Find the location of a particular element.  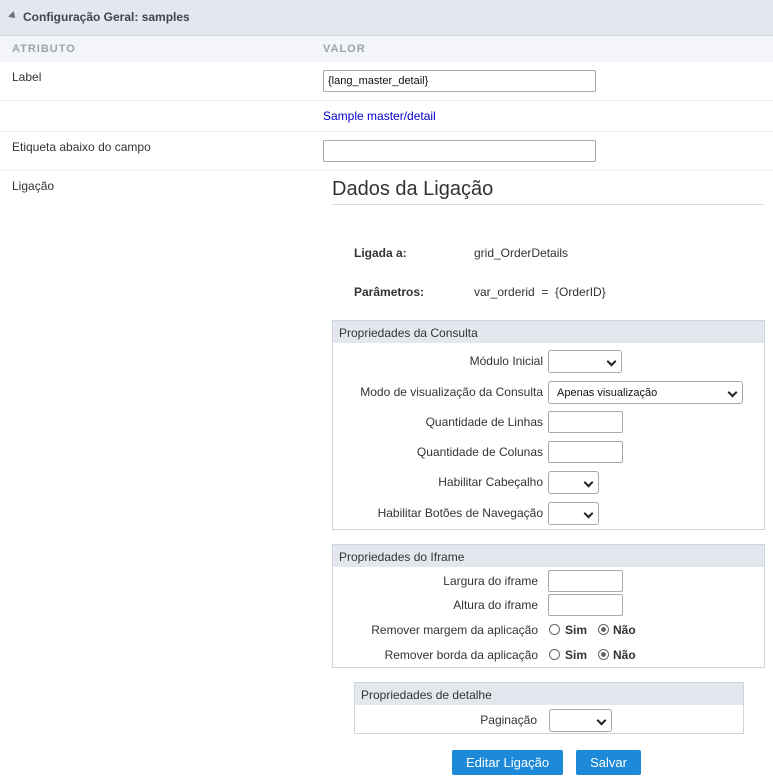

iframe-panel-header: Propriedades do Iframe is located at coordinates (548, 556).